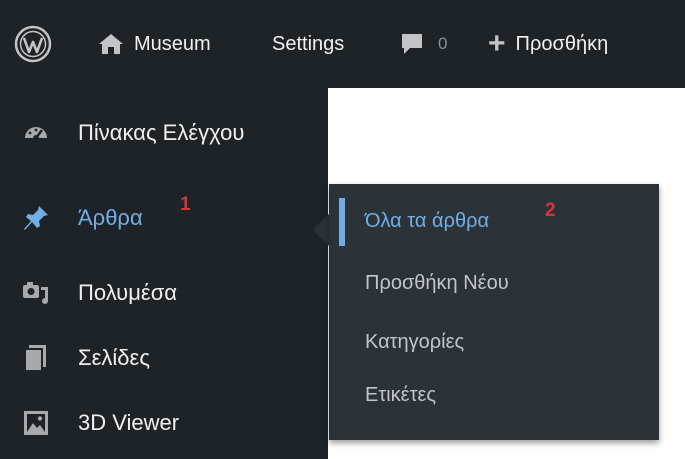 This screenshot has height=459, width=685. Describe the element at coordinates (164, 218) in the screenshot. I see `sidebar-item-posts: Άρθρα 1` at that location.